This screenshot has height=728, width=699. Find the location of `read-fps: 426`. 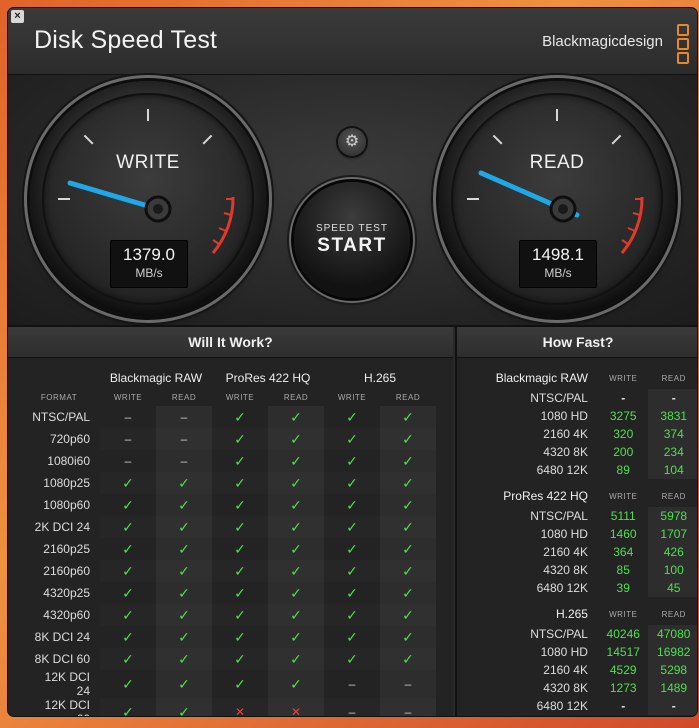

read-fps: 426 is located at coordinates (672, 552).